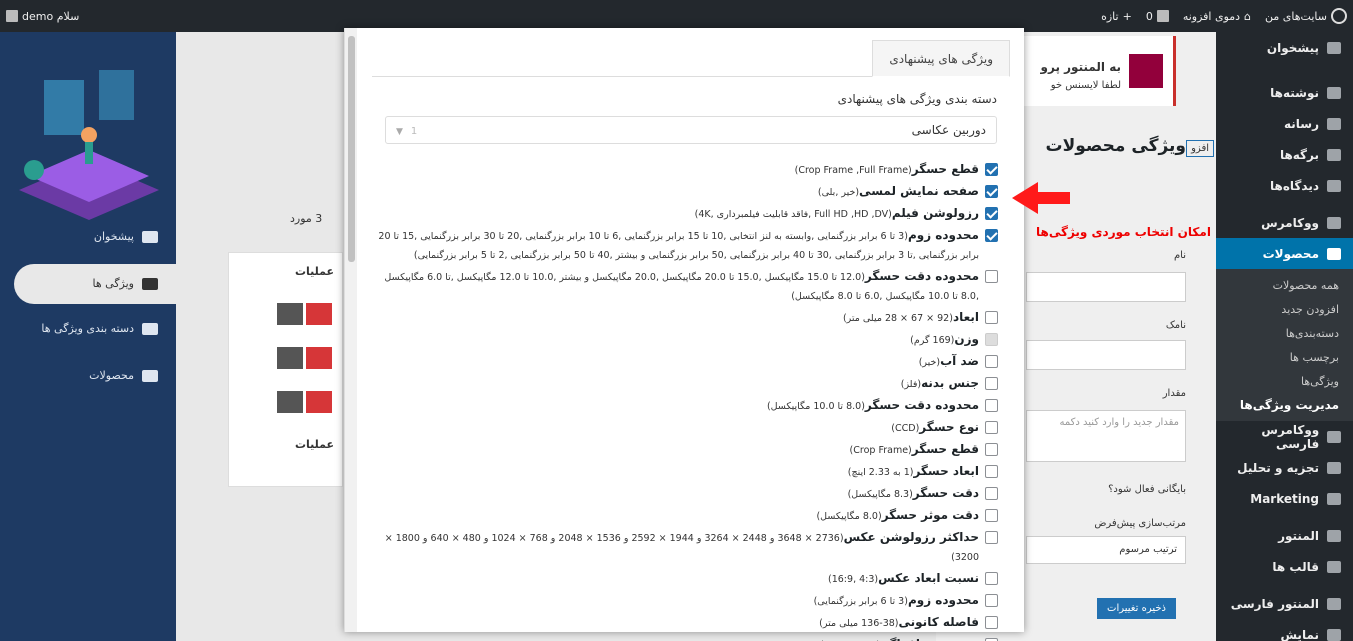 Image resolution: width=1353 pixels, height=641 pixels. Describe the element at coordinates (688, 318) in the screenshot. I see `attribute-row: ابعاد(92 × 67 × 28 میلی متر)` at that location.